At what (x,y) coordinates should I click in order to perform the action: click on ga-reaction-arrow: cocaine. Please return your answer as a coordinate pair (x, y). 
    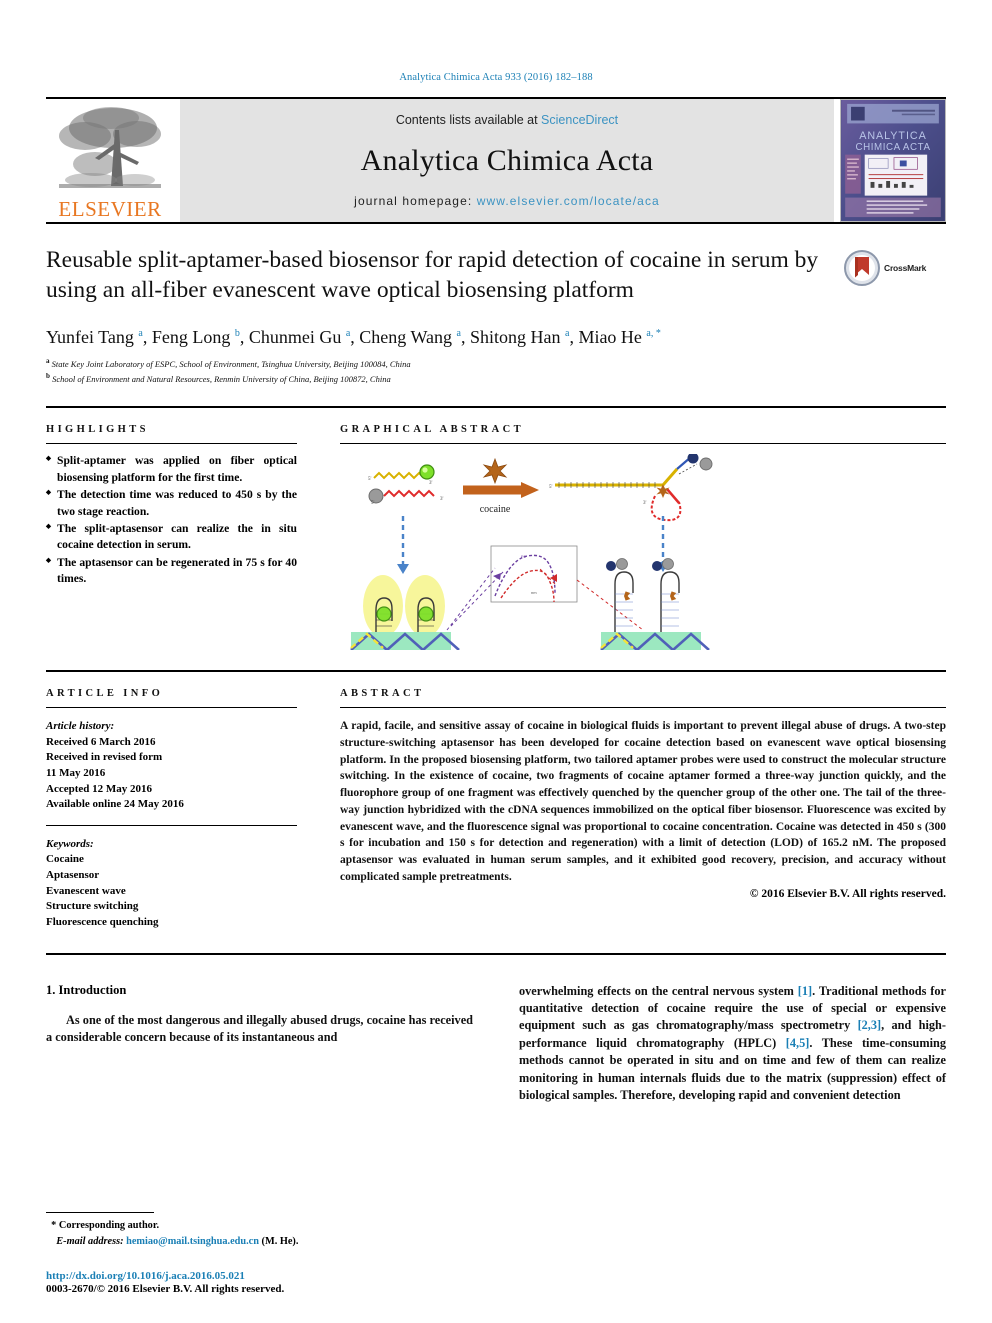
    Looking at the image, I should click on (501, 486).